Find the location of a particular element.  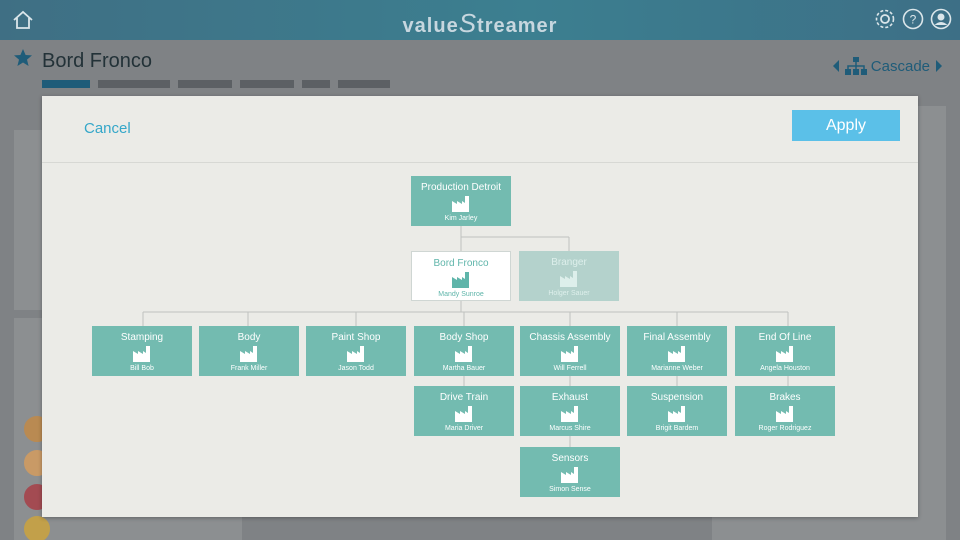

tree-node-chassis-assembly: Chassis Assembly Will Ferrell is located at coordinates (570, 351).